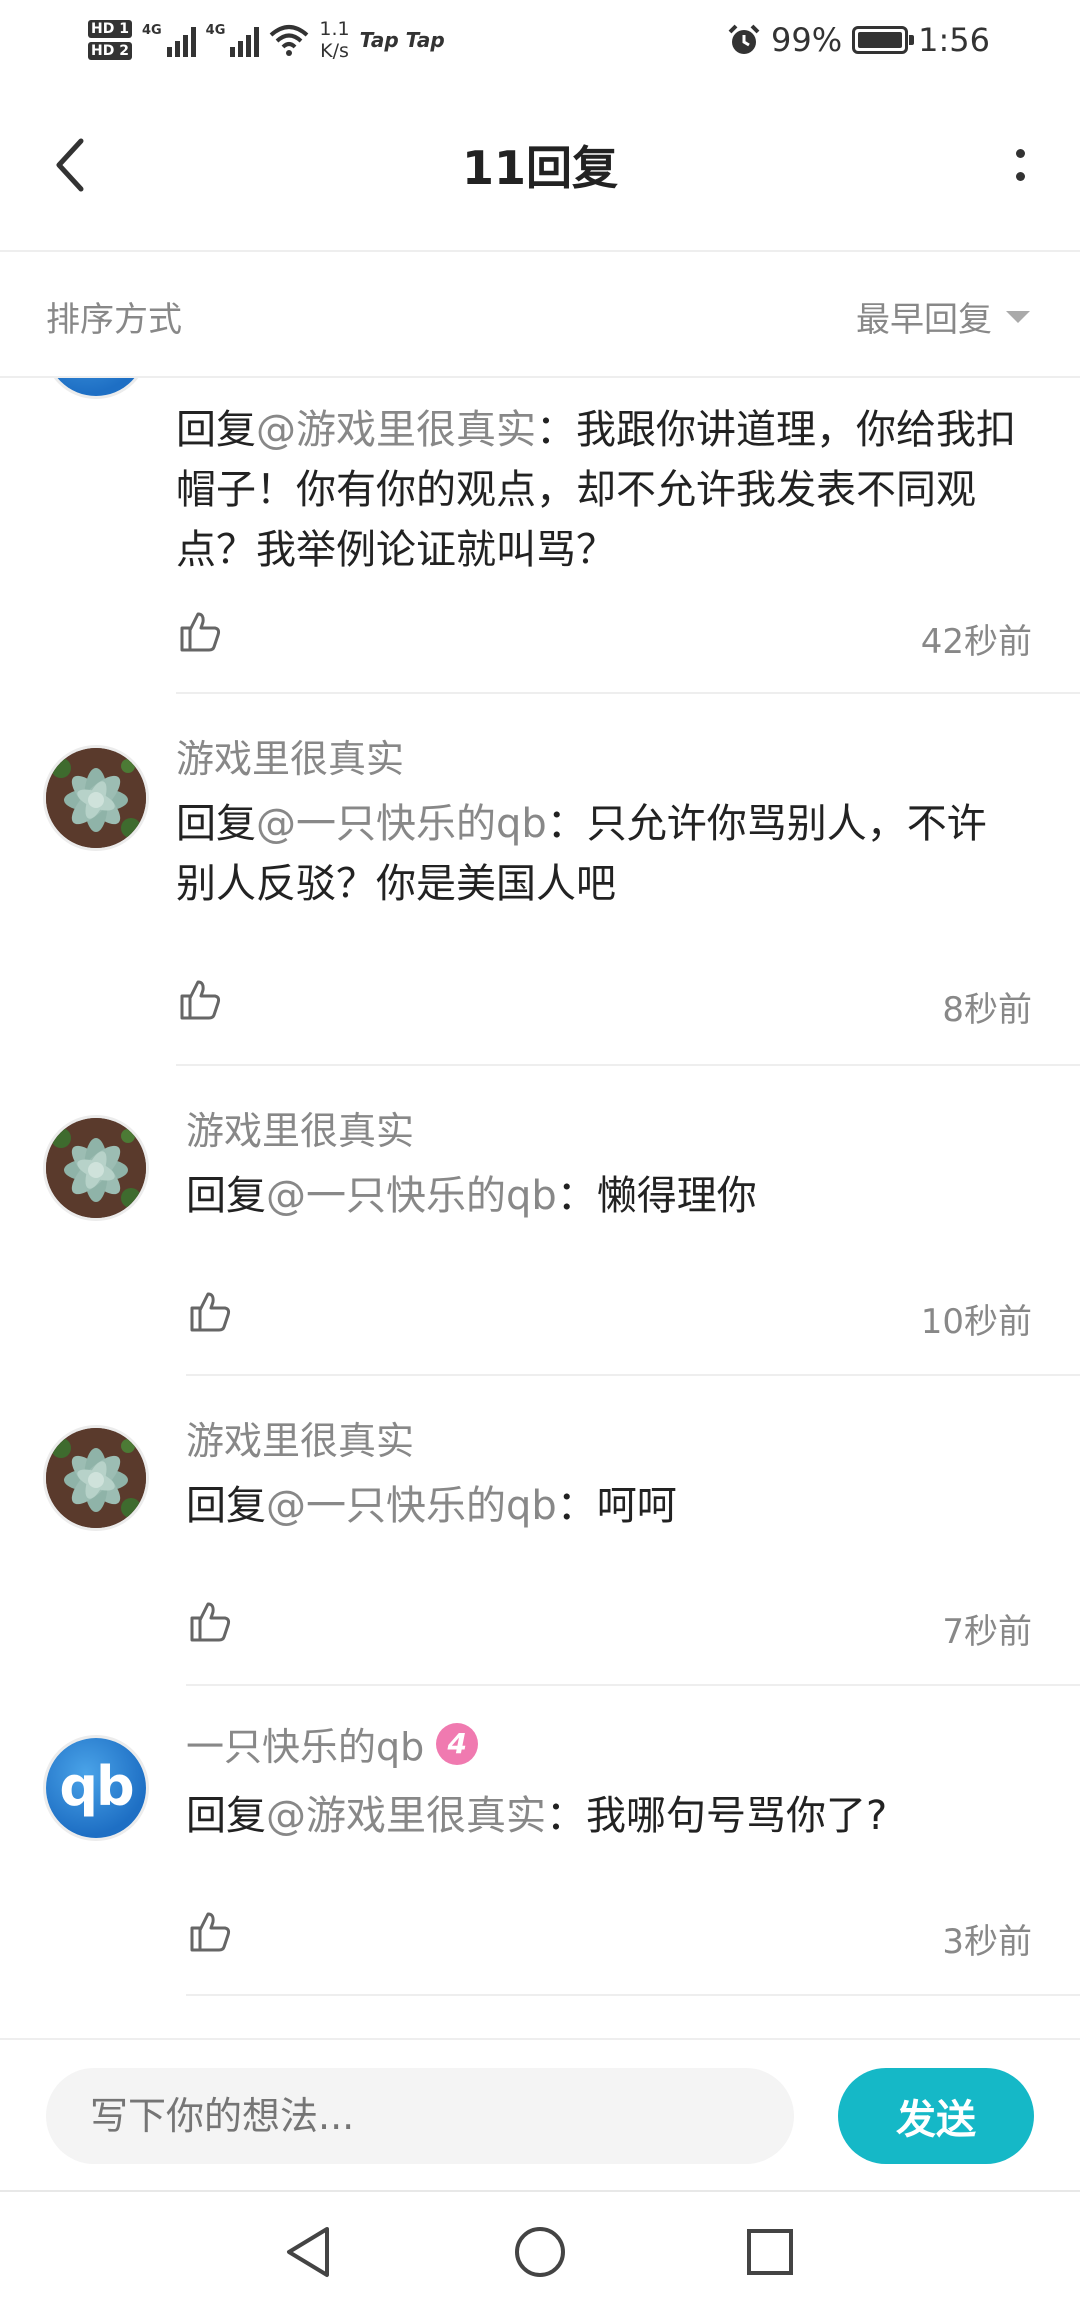  I want to click on status-bar: HD 1 HD 2 4G 4G 1.1 K/s Tap Tap 99% 1:56, so click(540, 40).